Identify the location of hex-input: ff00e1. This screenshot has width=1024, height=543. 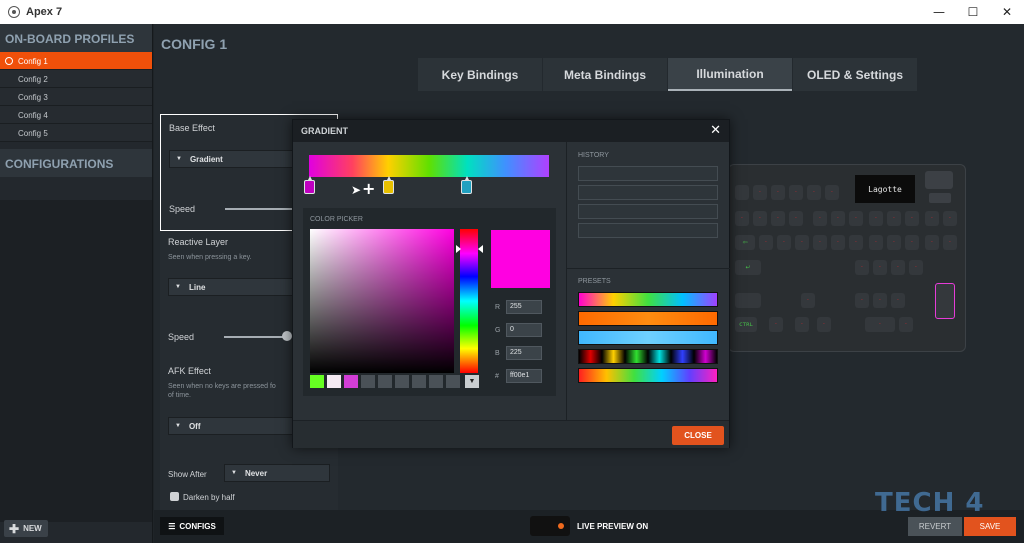
(524, 376).